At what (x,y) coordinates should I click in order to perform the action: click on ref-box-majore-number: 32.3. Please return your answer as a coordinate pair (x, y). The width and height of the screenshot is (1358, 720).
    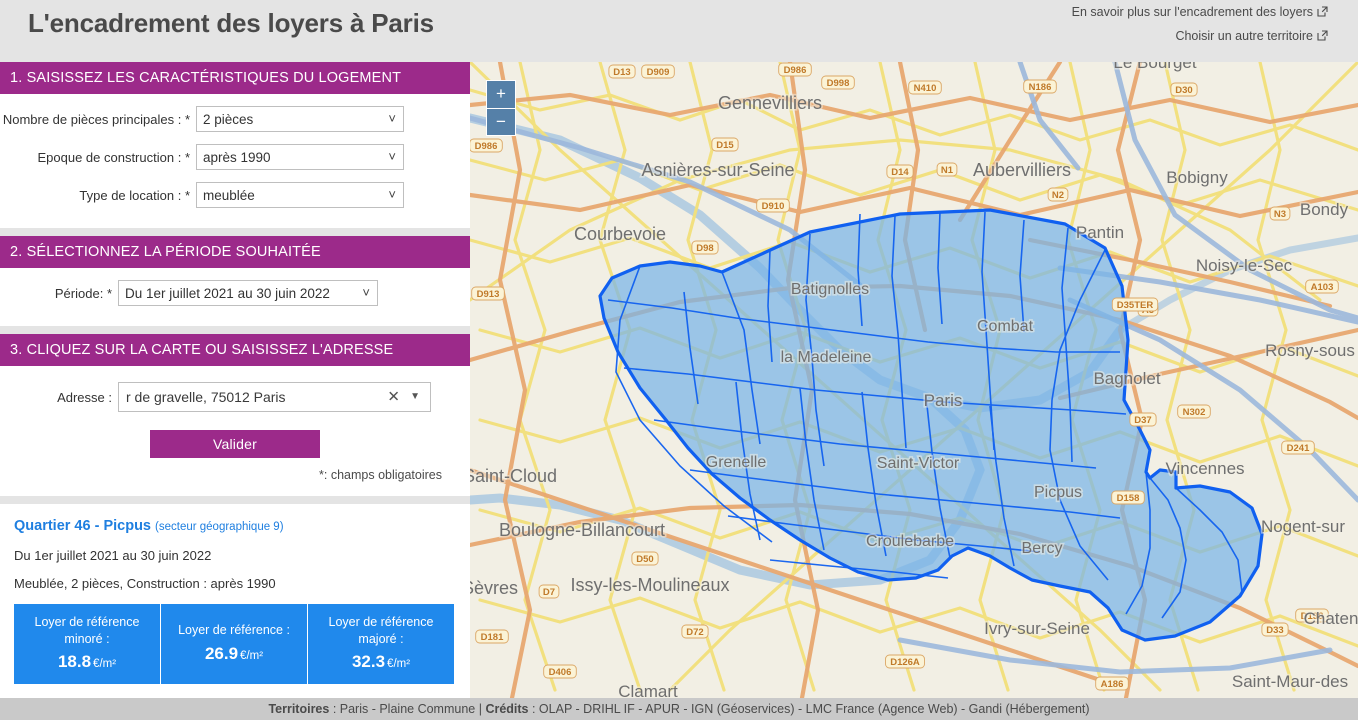
    Looking at the image, I should click on (368, 662).